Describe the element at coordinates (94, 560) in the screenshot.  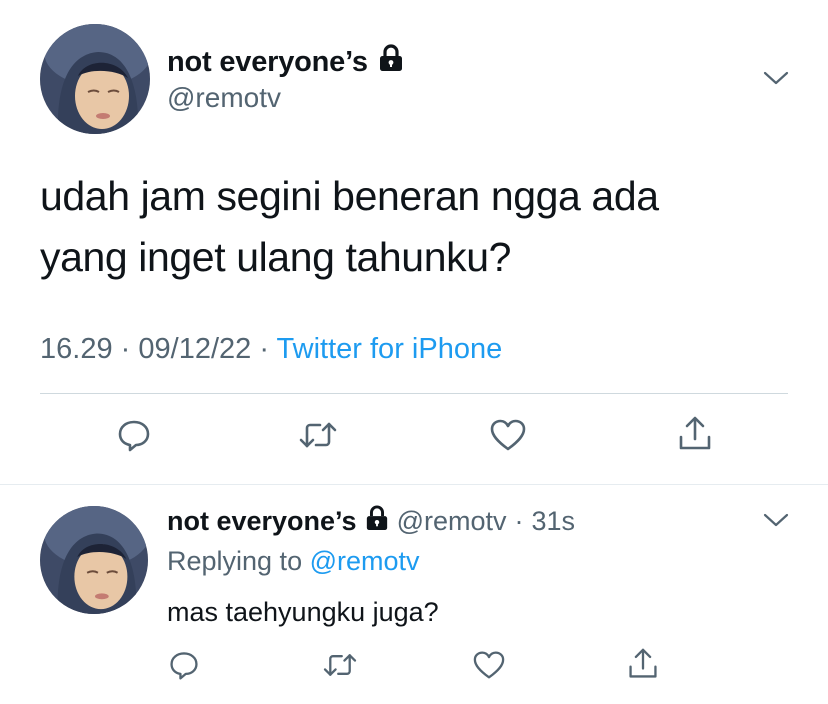
I see `reply-avatar` at that location.